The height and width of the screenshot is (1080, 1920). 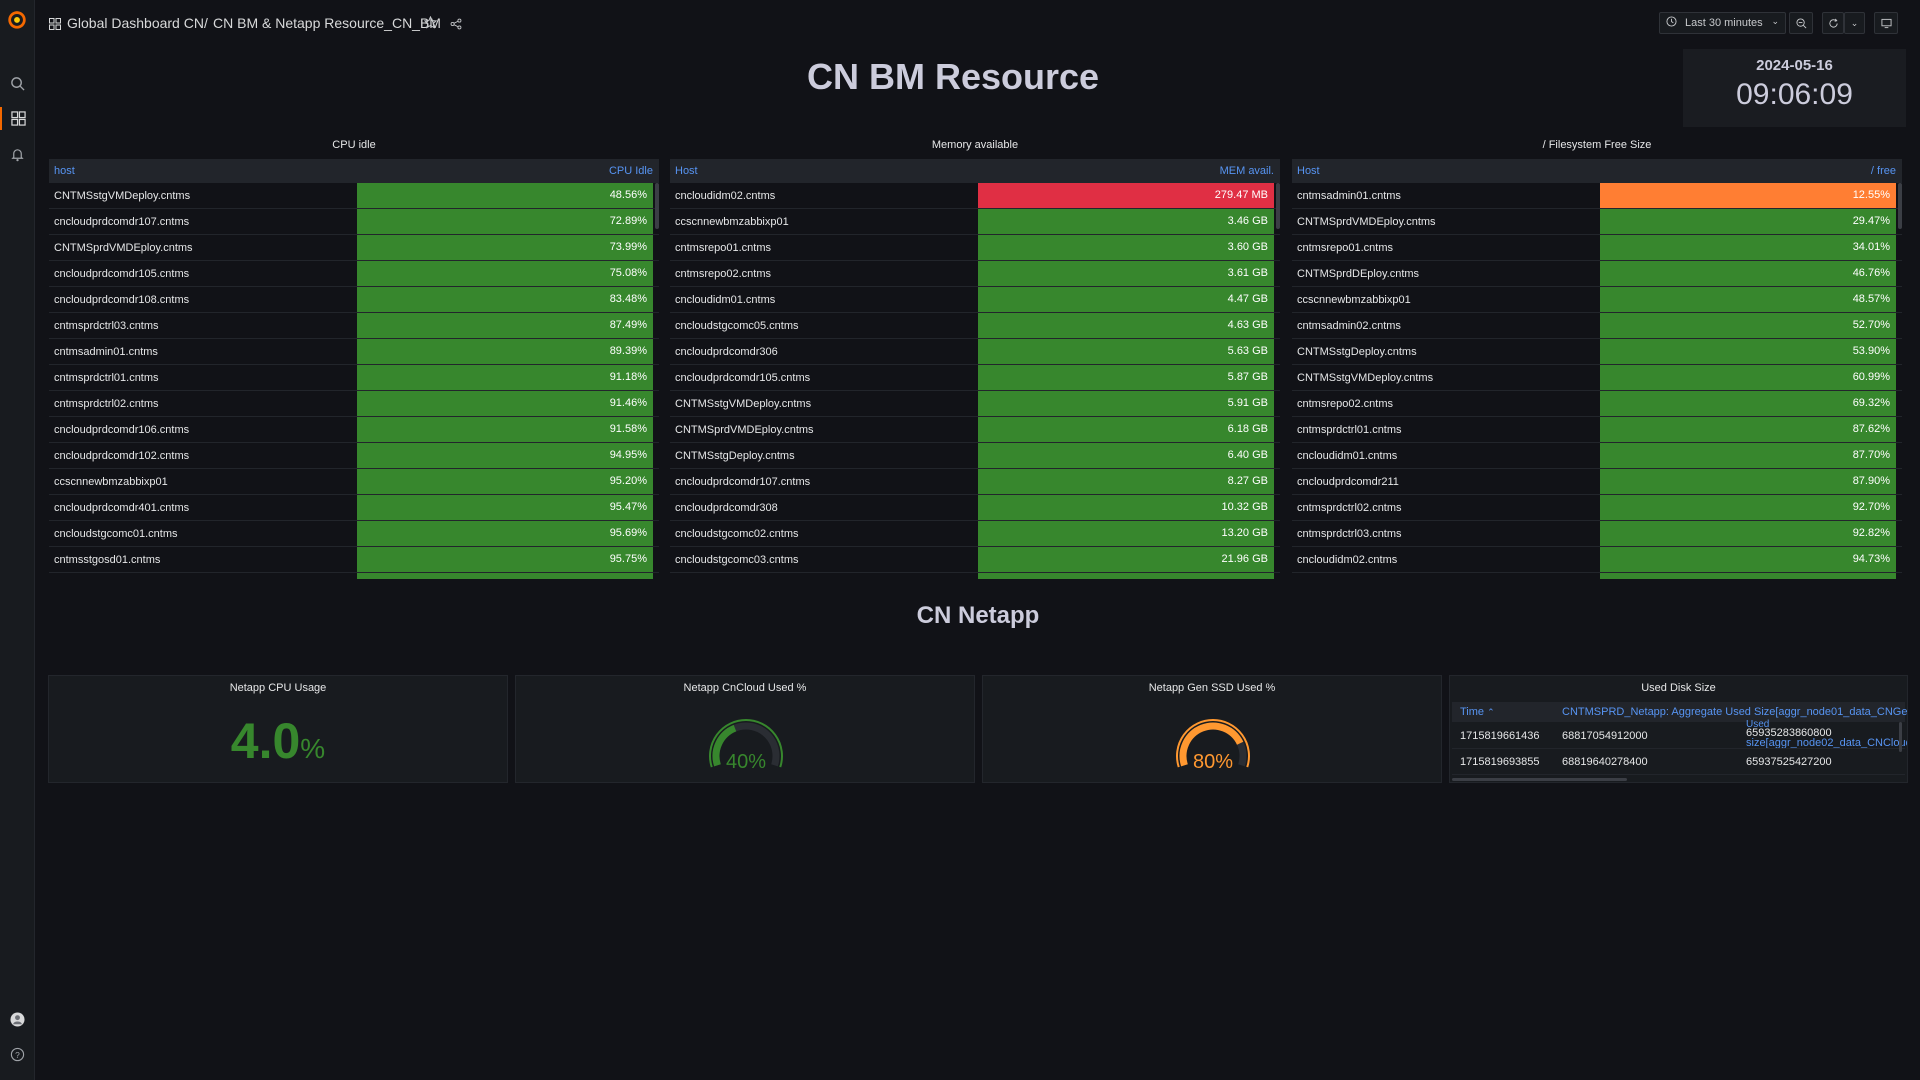 What do you see at coordinates (17, 19) in the screenshot?
I see `grafana-logo-icon` at bounding box center [17, 19].